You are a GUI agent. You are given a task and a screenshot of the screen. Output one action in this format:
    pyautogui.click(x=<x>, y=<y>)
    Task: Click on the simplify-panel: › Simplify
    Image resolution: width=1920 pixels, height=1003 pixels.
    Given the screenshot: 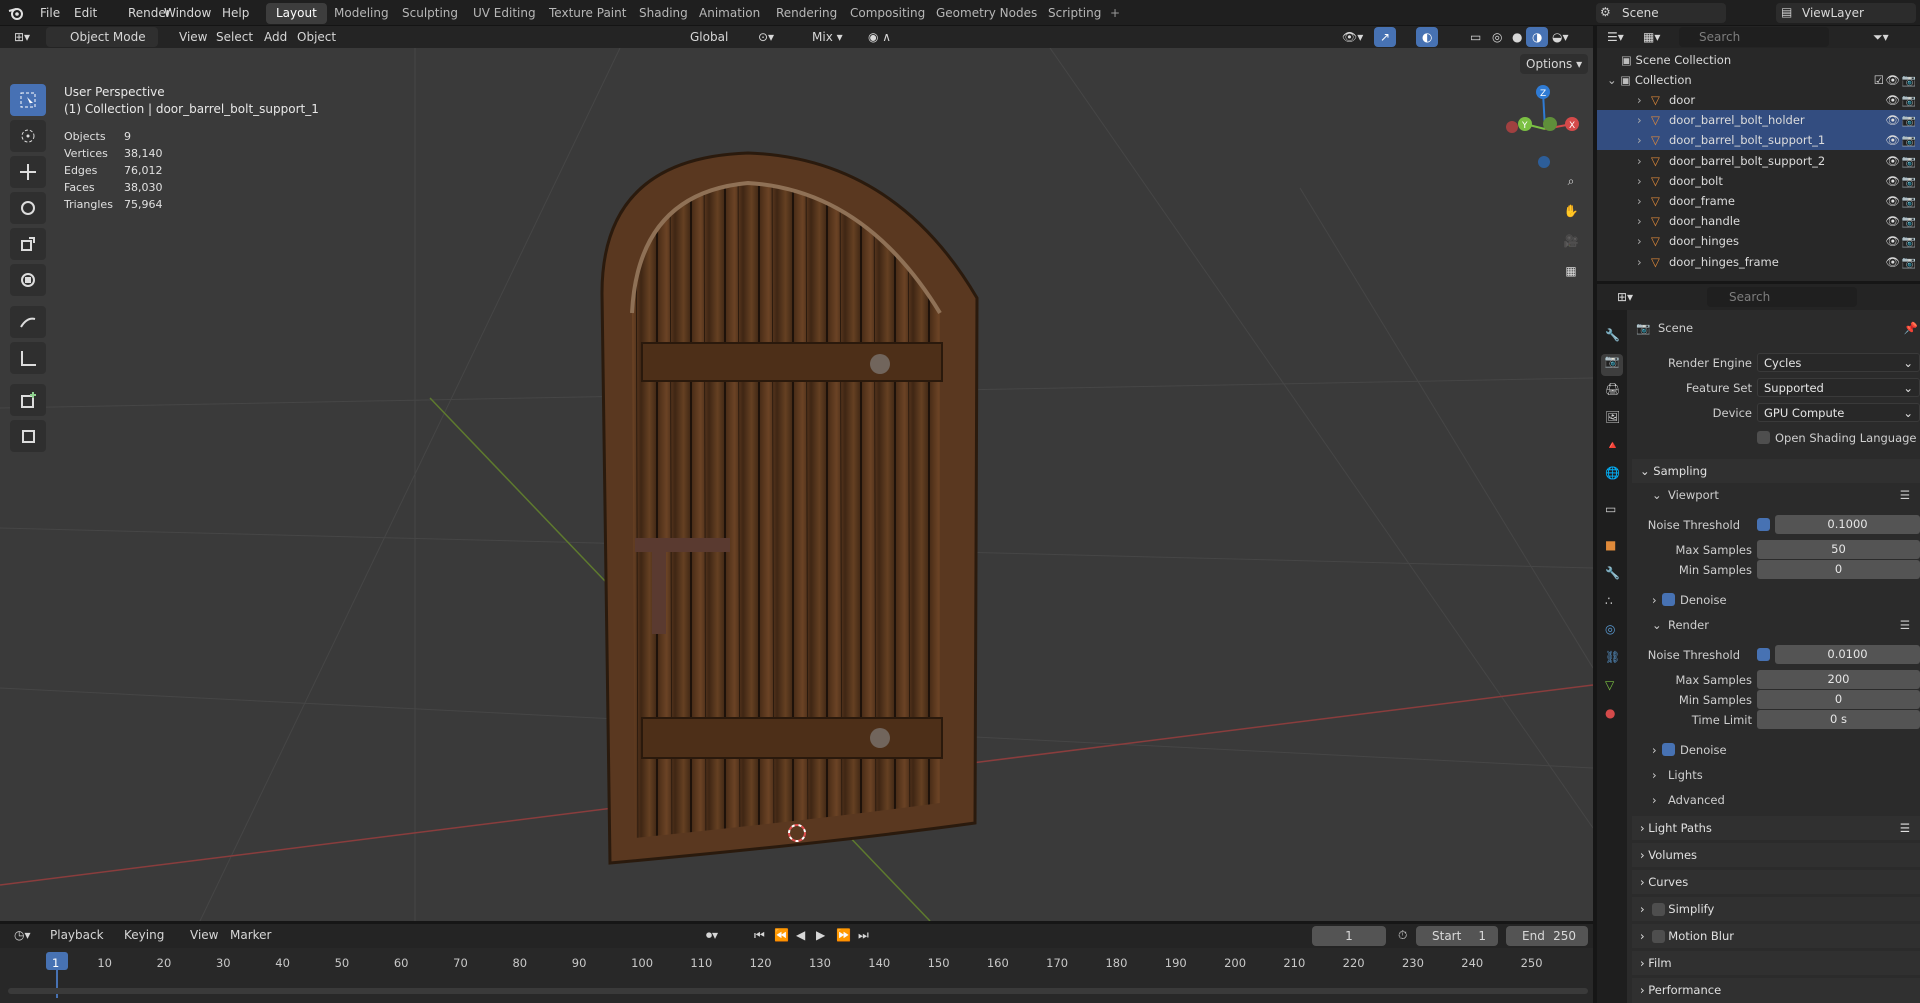 What is the action you would take?
    pyautogui.click(x=1776, y=909)
    